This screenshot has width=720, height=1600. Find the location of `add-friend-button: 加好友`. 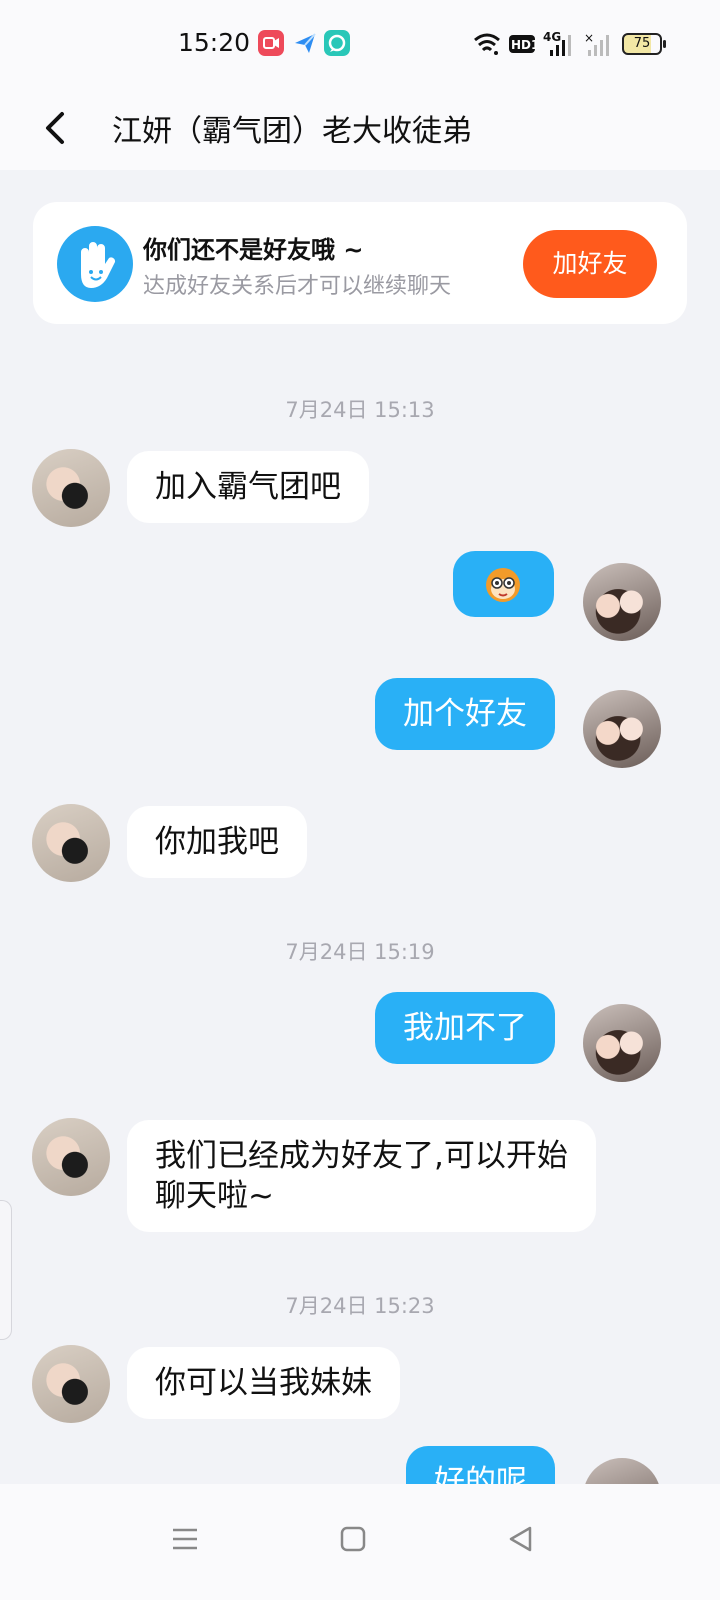

add-friend-button: 加好友 is located at coordinates (590, 264).